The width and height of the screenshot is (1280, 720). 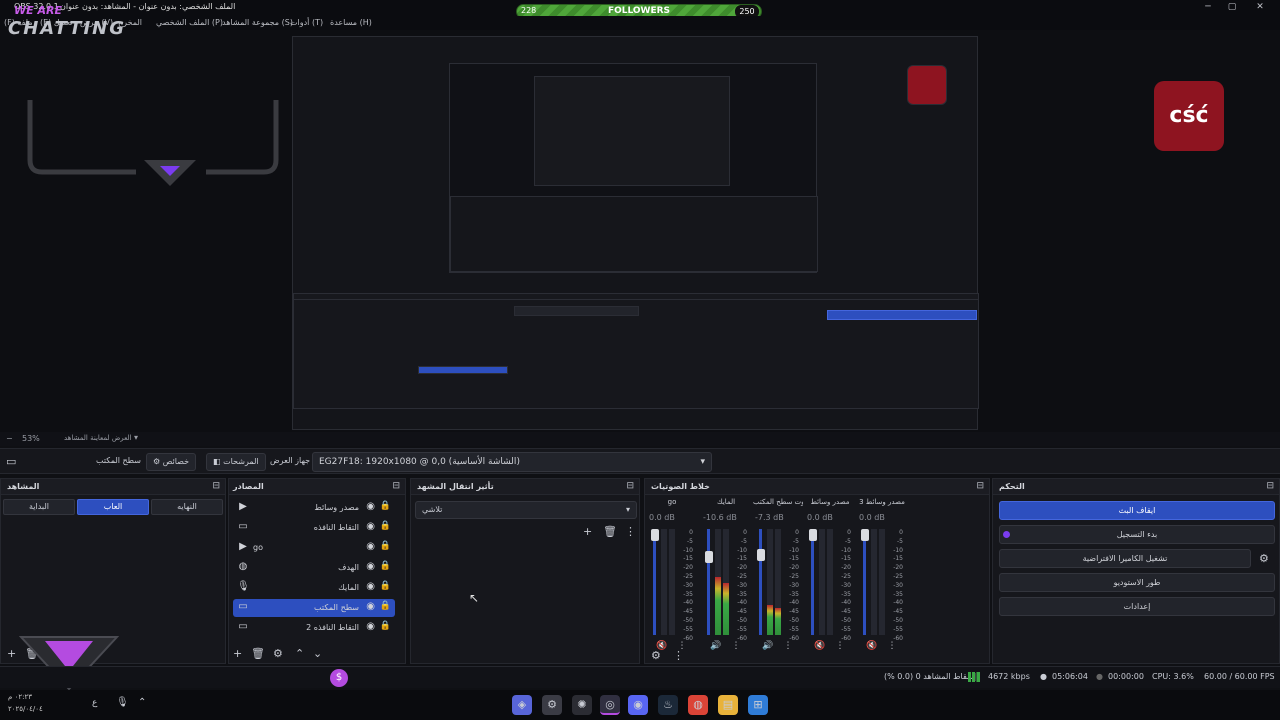 I want to click on cpu-usage: CPU: 3.6%, so click(x=1173, y=676).